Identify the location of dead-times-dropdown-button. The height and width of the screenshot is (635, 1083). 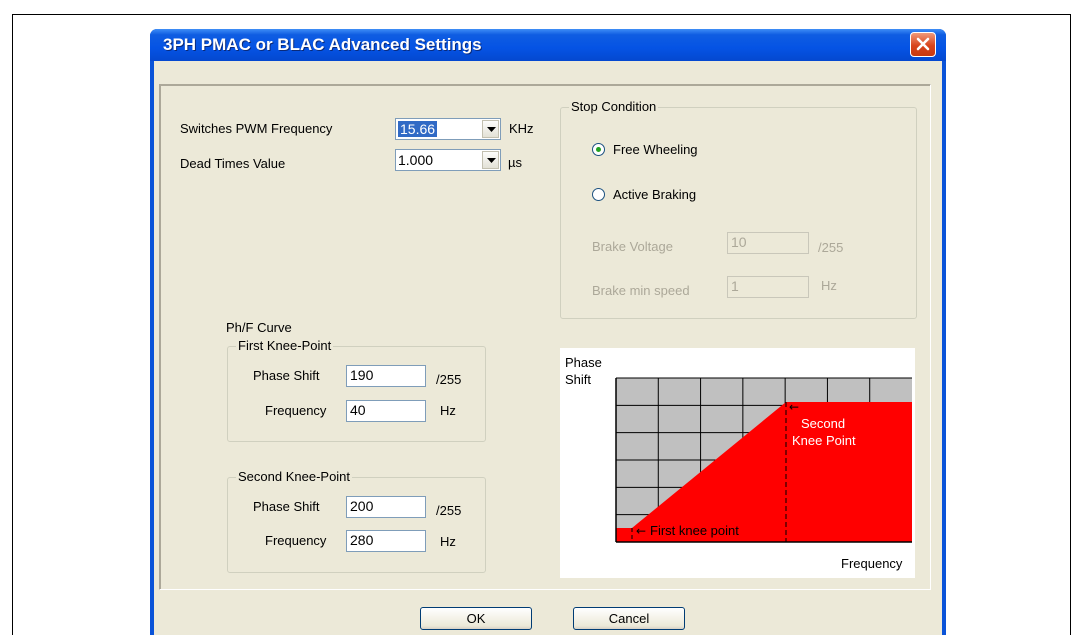
(490, 160).